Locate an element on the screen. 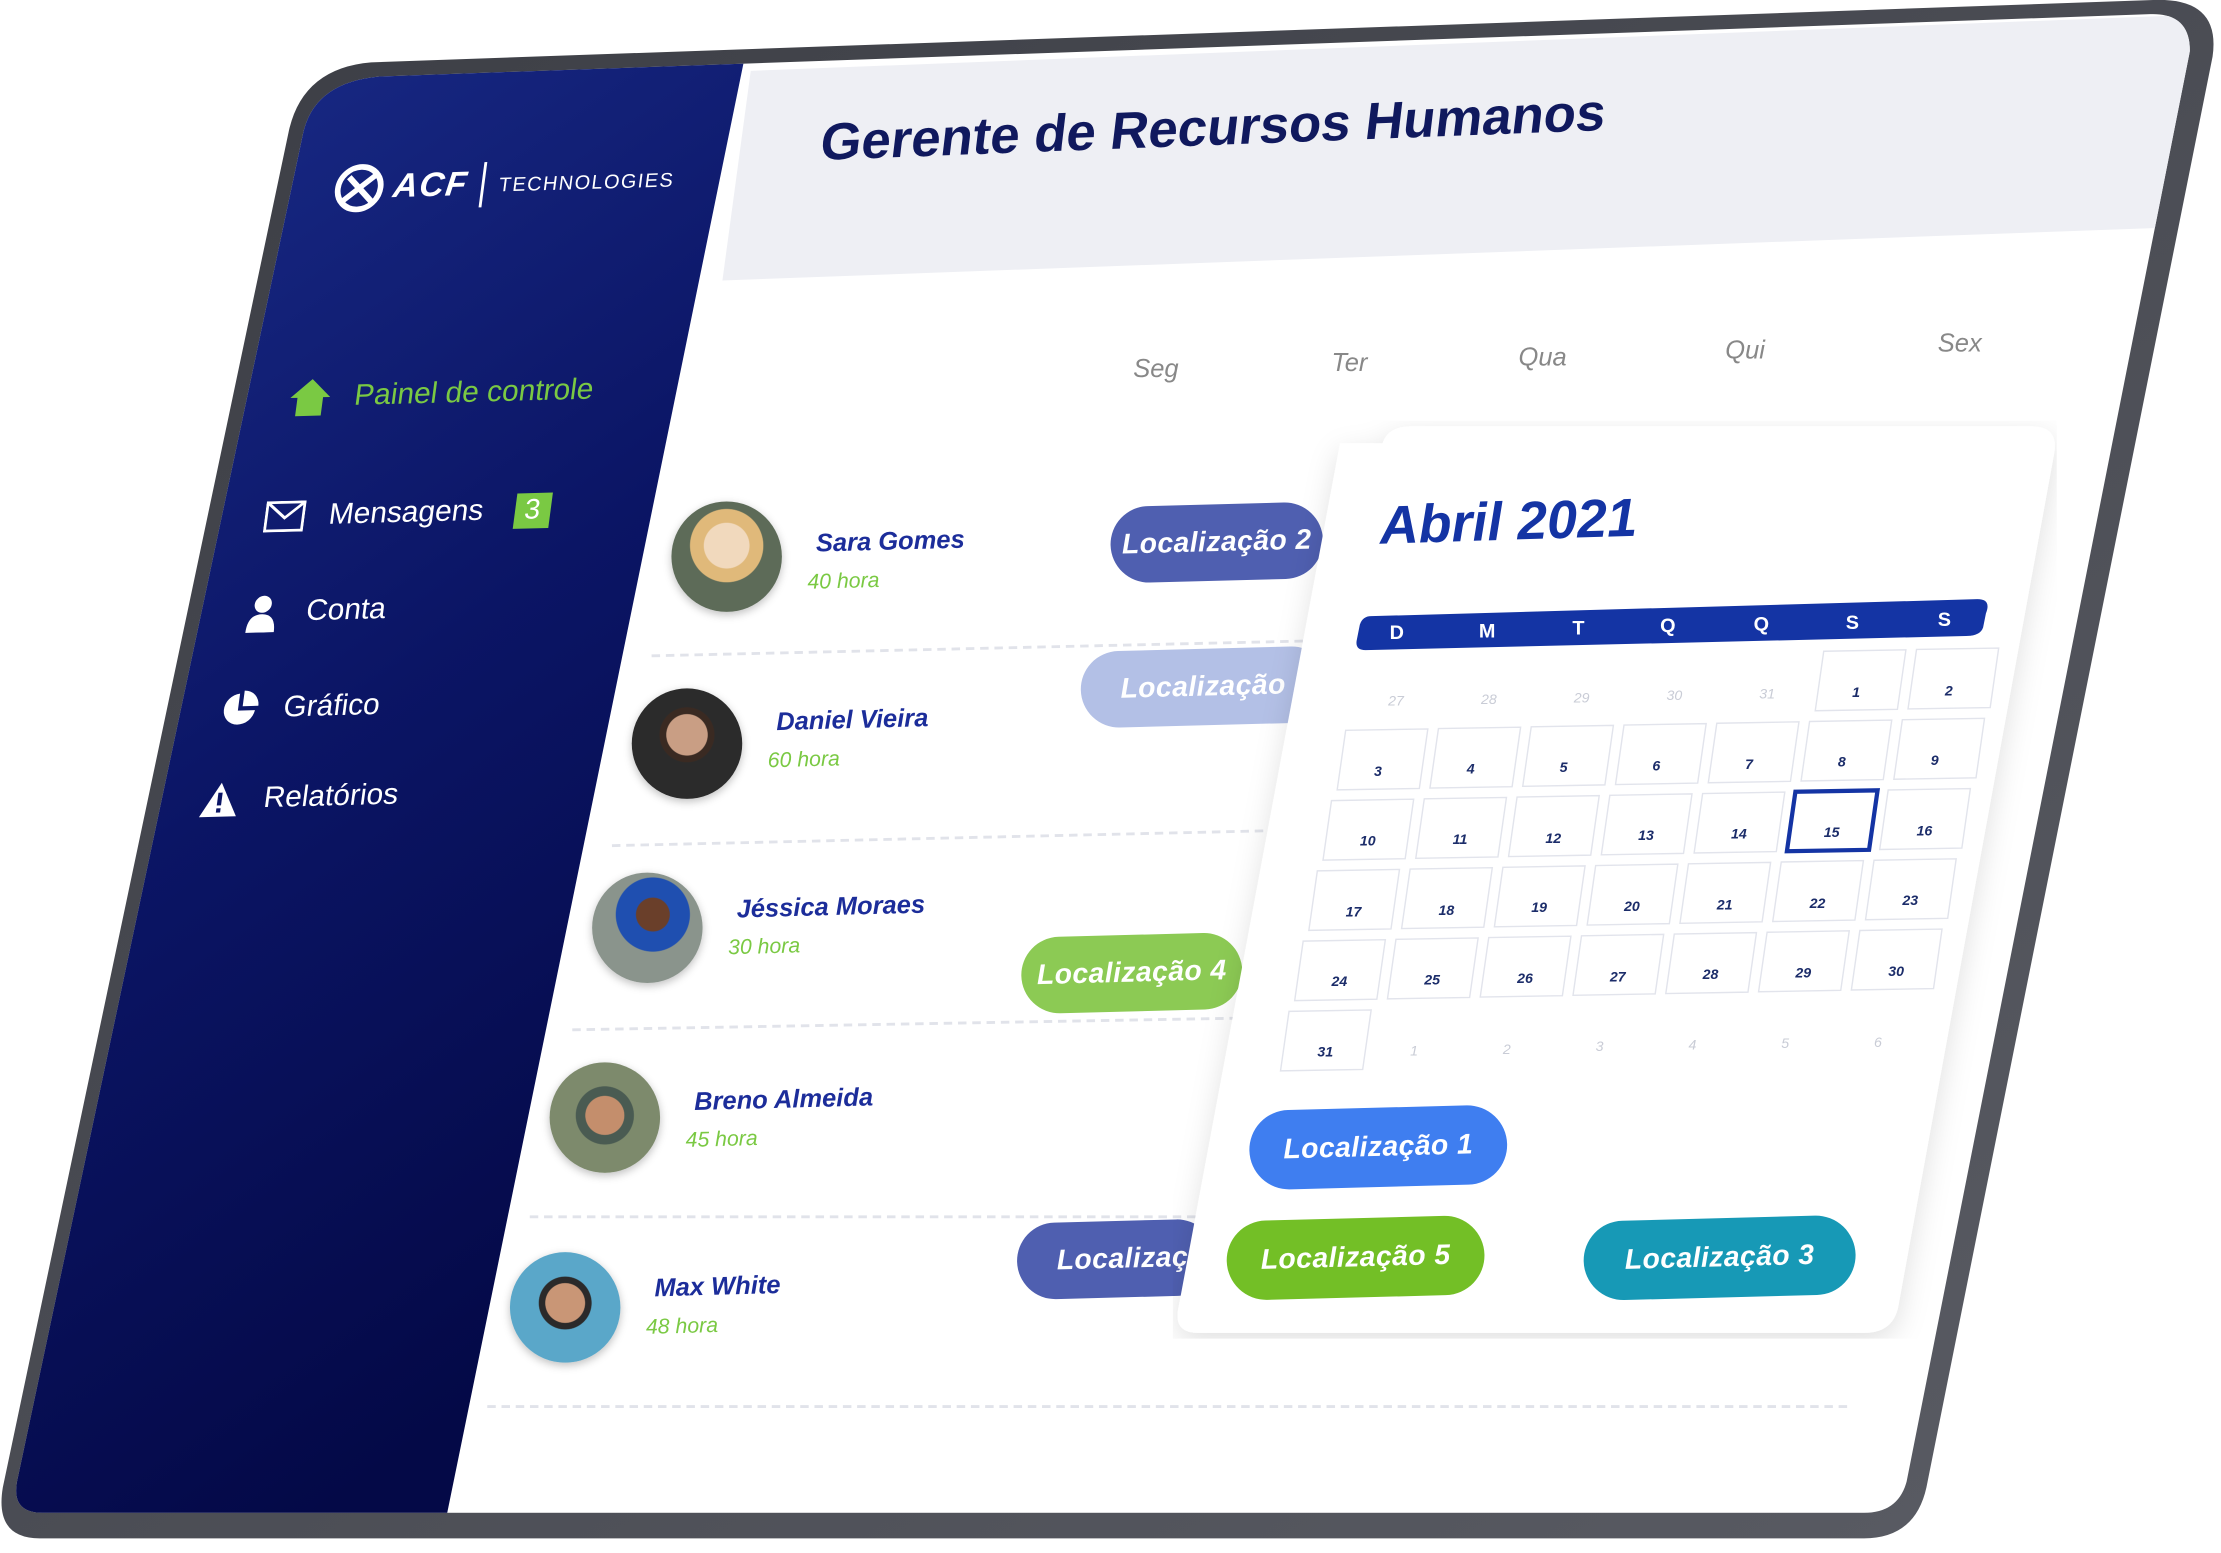  calendar-grid is located at coordinates (1639, 859).